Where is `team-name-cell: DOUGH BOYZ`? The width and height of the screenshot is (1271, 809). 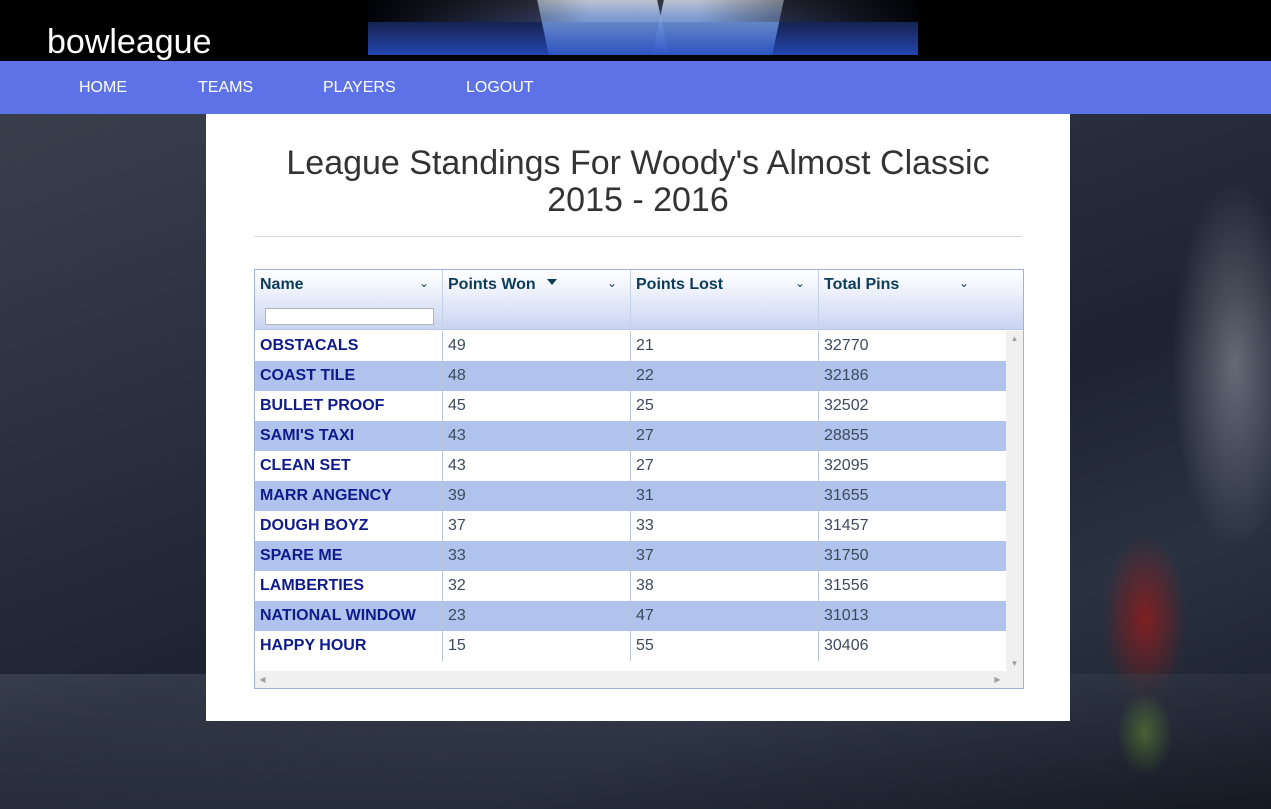
team-name-cell: DOUGH BOYZ is located at coordinates (349, 526).